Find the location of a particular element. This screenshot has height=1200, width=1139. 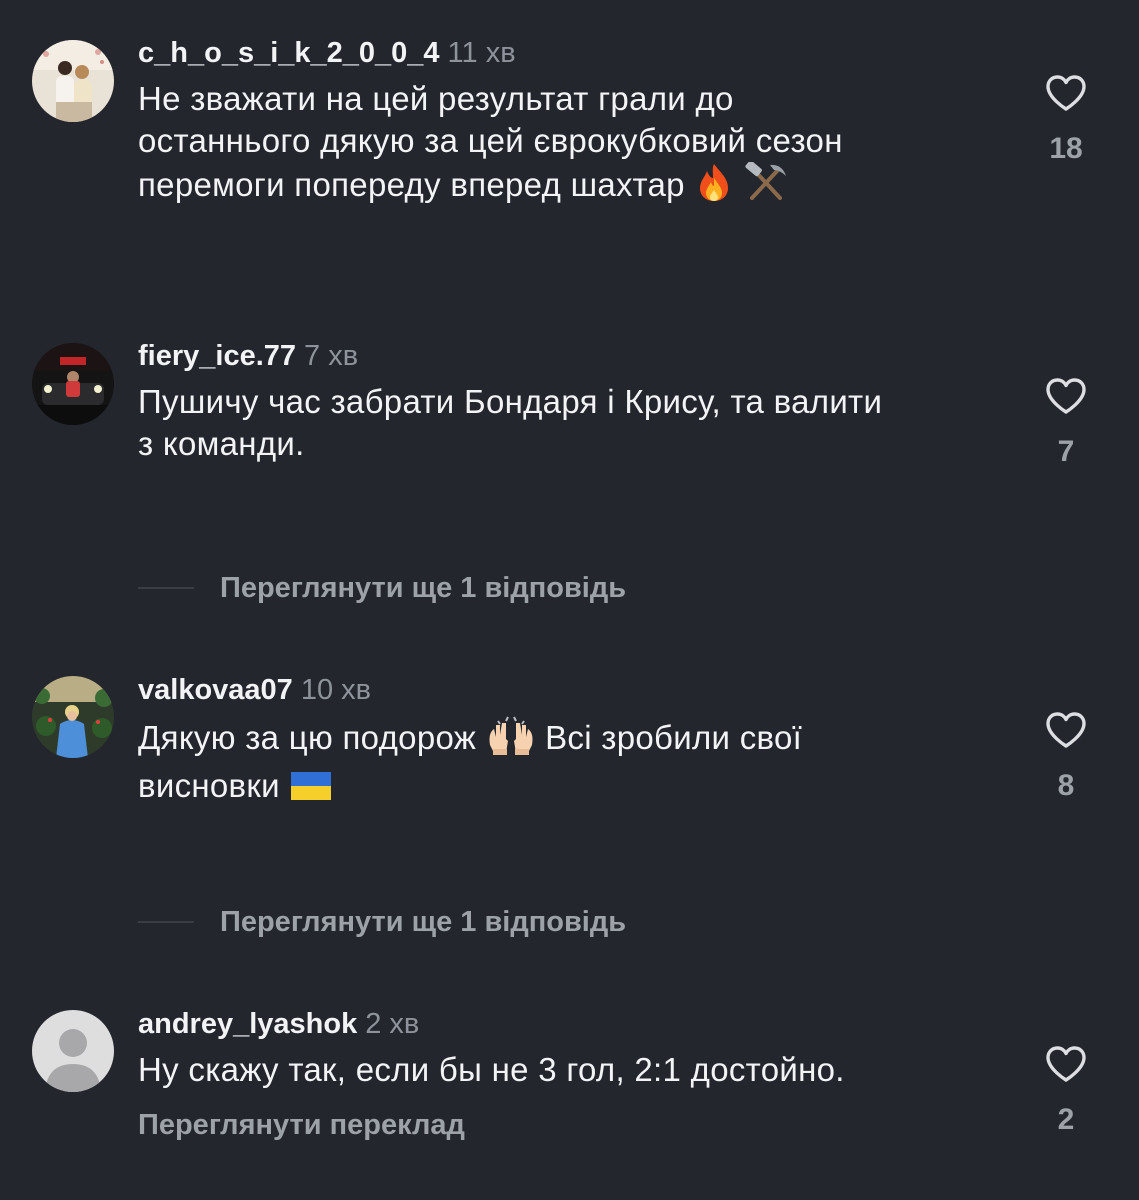

comment-time: 10 хв is located at coordinates (336, 690).